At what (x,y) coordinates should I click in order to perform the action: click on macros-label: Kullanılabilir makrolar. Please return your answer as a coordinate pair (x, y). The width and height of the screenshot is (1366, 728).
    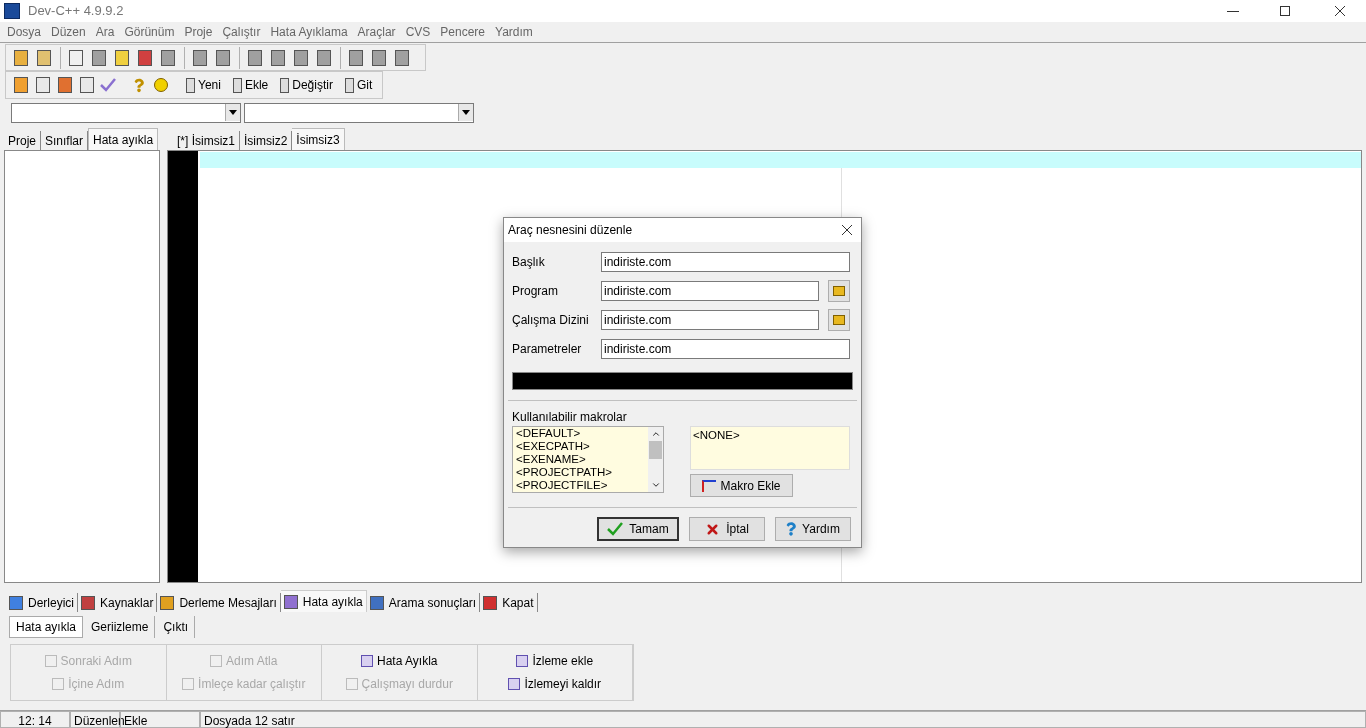
    Looking at the image, I should click on (570, 417).